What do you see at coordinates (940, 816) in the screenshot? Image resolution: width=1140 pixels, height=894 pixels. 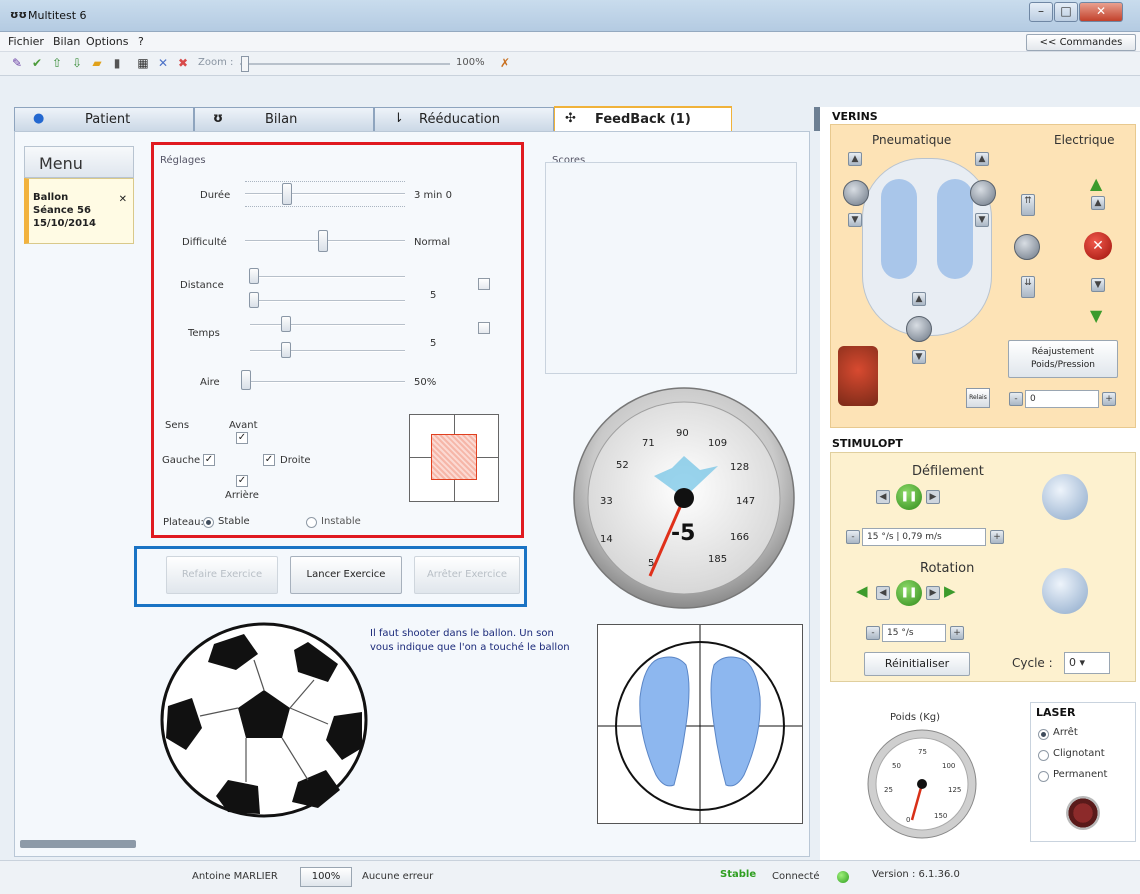 I see `poids-tick-150: 150` at bounding box center [940, 816].